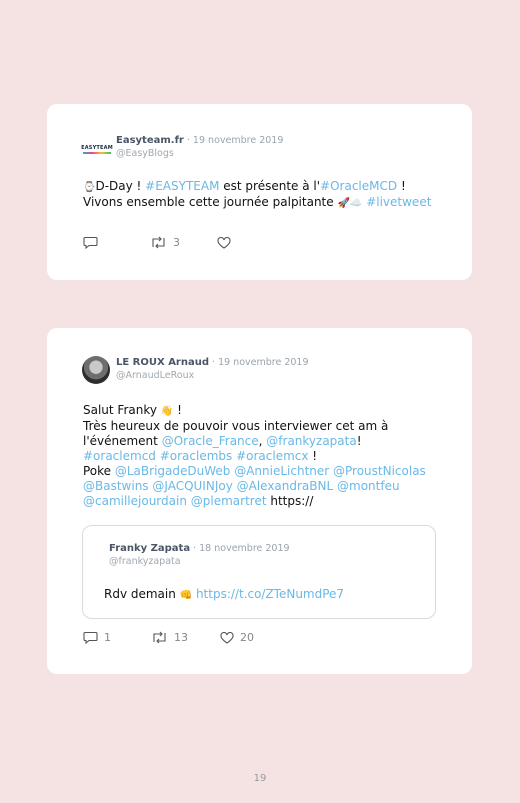 This screenshot has width=520, height=803. Describe the element at coordinates (270, 186) in the screenshot. I see `text-segment: est présente à l'` at that location.